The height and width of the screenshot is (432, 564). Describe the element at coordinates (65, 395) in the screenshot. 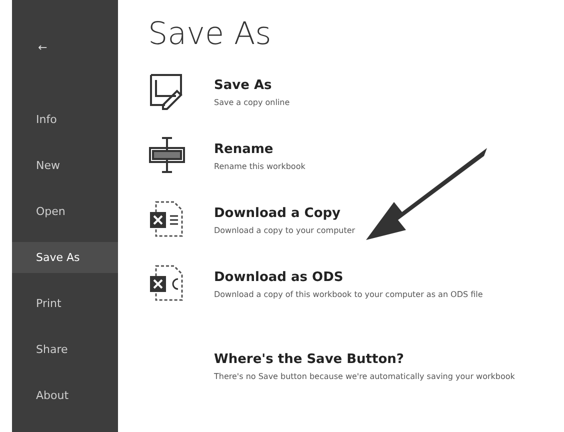

I see `sidebar-item: About` at that location.